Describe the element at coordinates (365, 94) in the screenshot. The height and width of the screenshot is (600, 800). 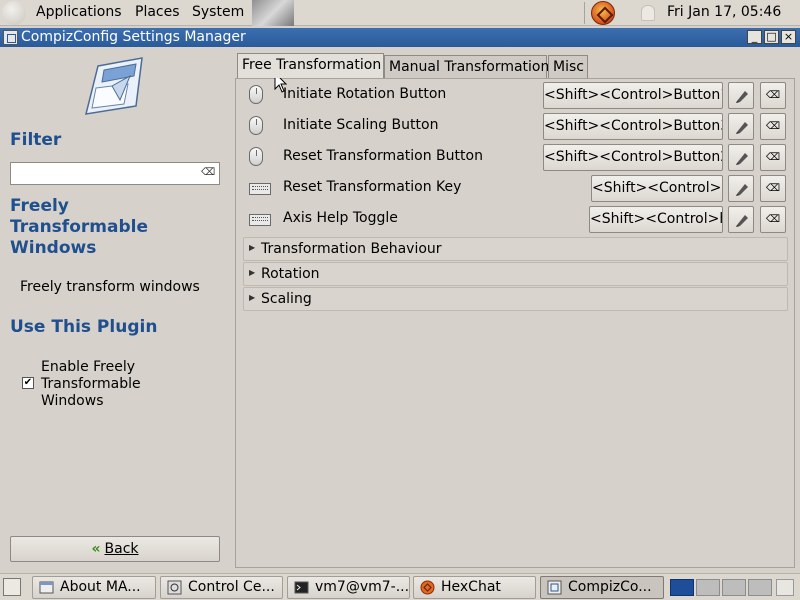
I see `binding-label: Initiate Rotation Button` at that location.